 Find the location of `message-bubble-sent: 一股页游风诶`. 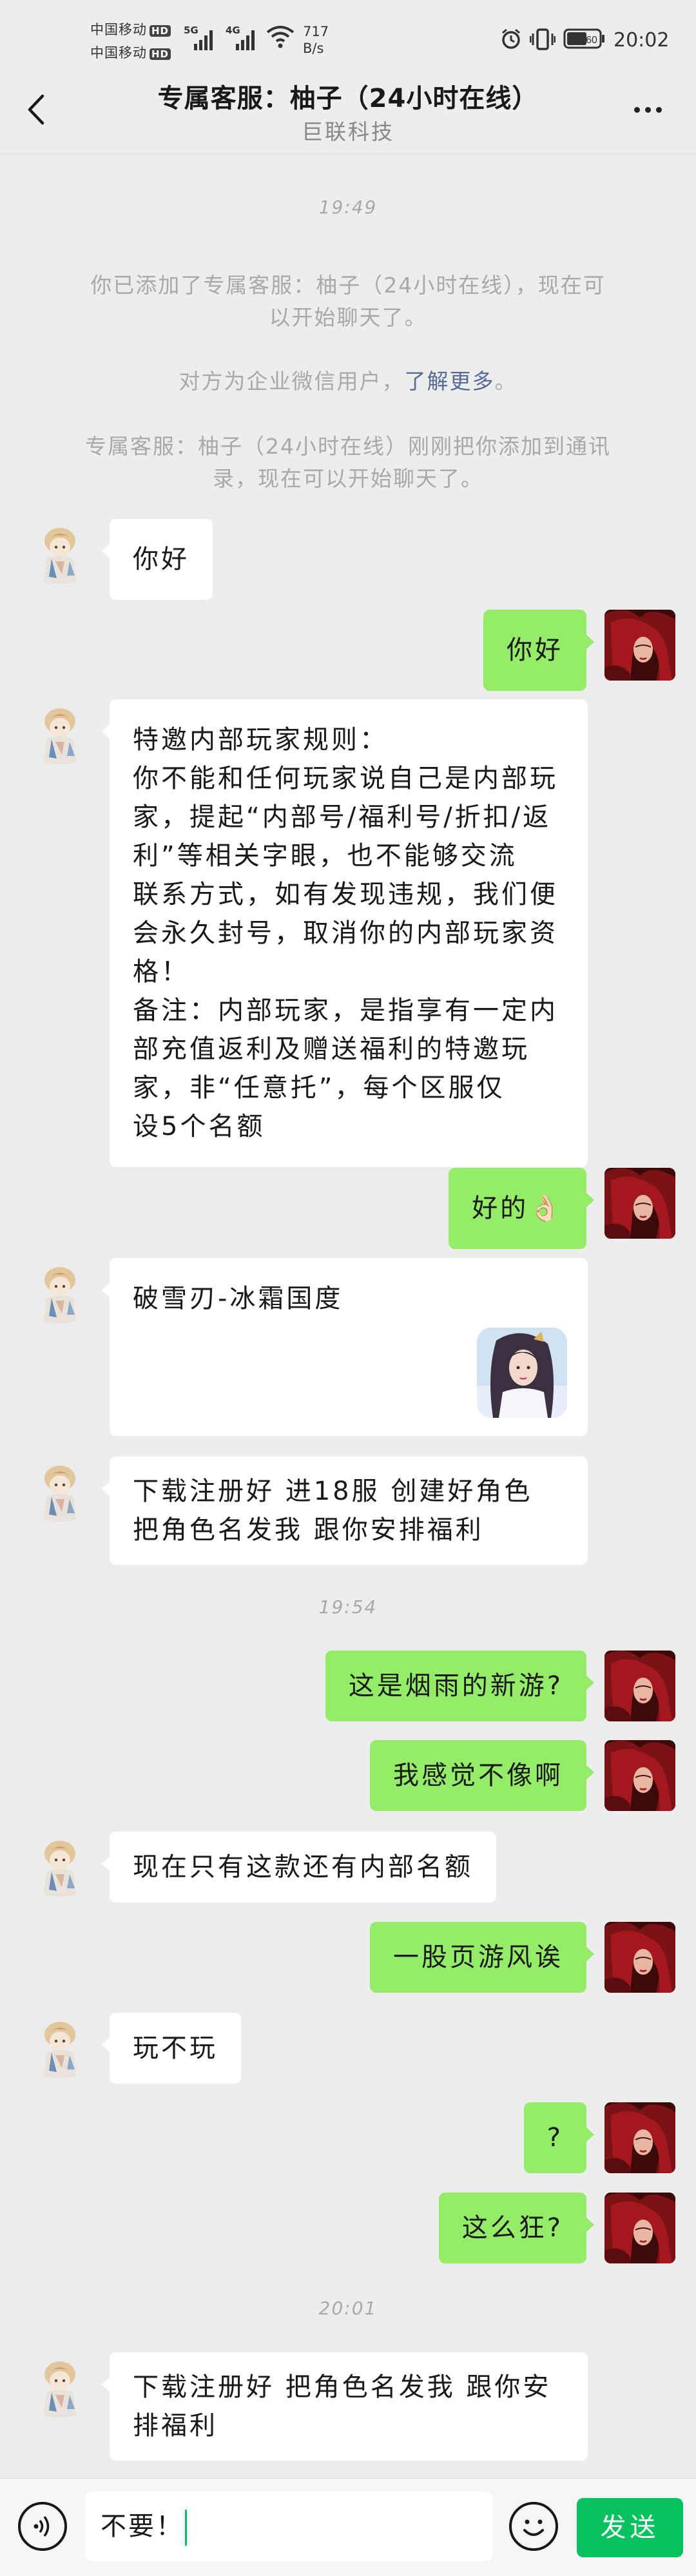

message-bubble-sent: 一股页游风诶 is located at coordinates (482, 1957).